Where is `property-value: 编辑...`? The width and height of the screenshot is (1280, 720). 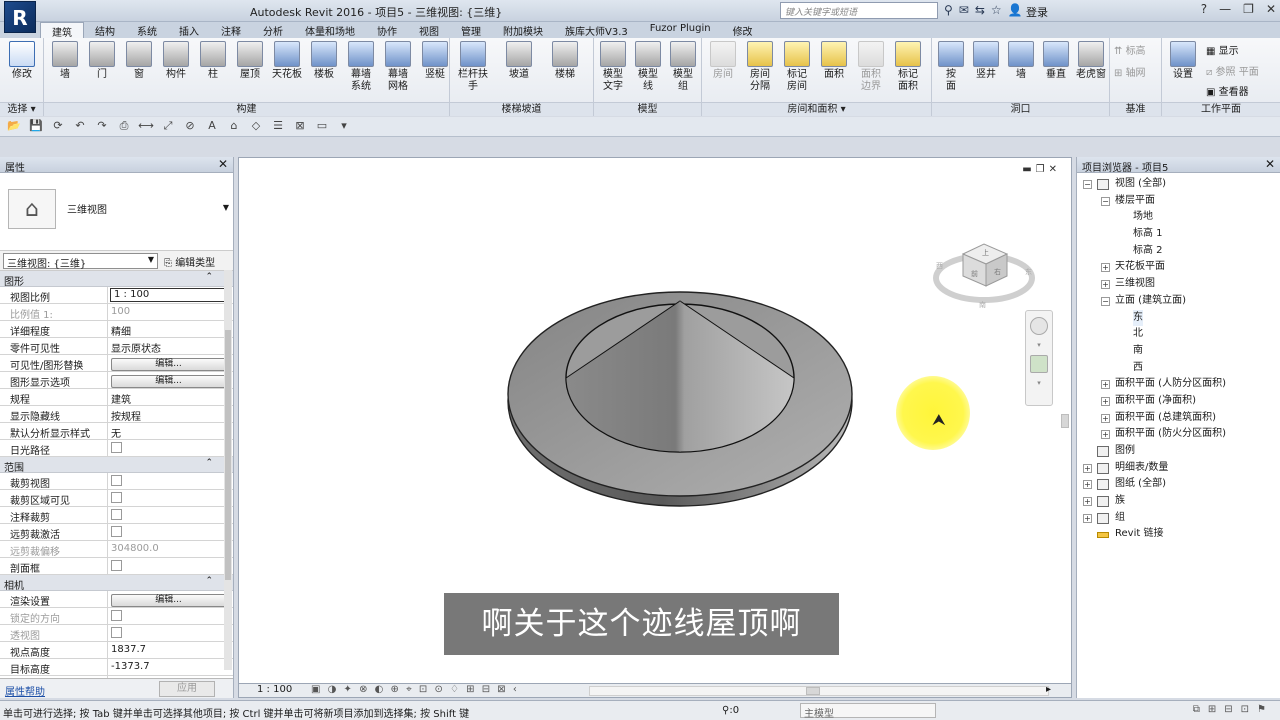 property-value: 编辑... is located at coordinates (170, 363).